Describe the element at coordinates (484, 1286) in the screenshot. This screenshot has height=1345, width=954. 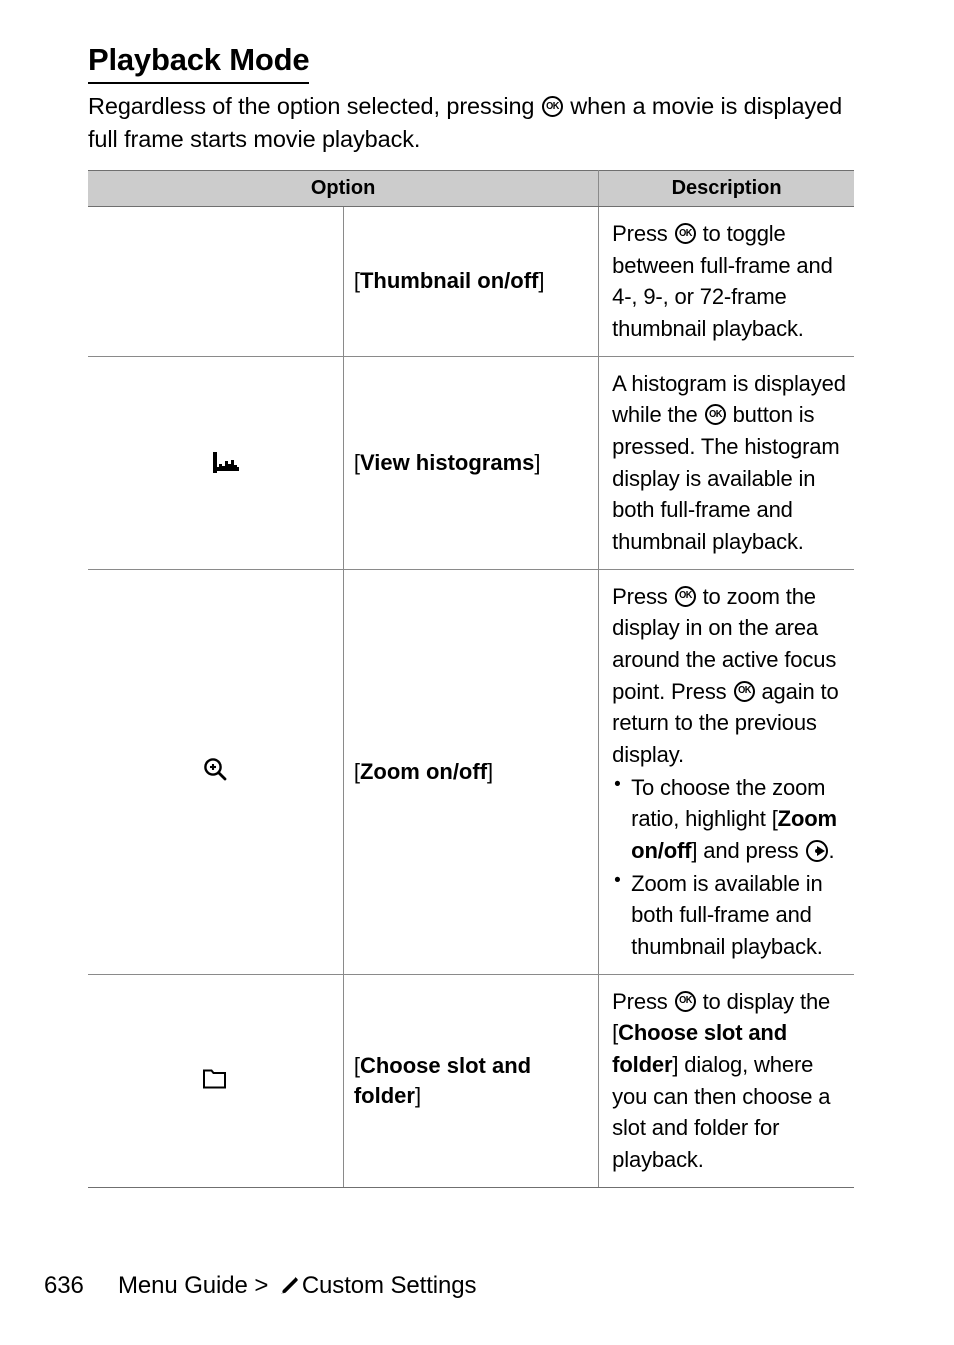
I see `page-footer: 636 Menu Guide > Custom Settings` at that location.